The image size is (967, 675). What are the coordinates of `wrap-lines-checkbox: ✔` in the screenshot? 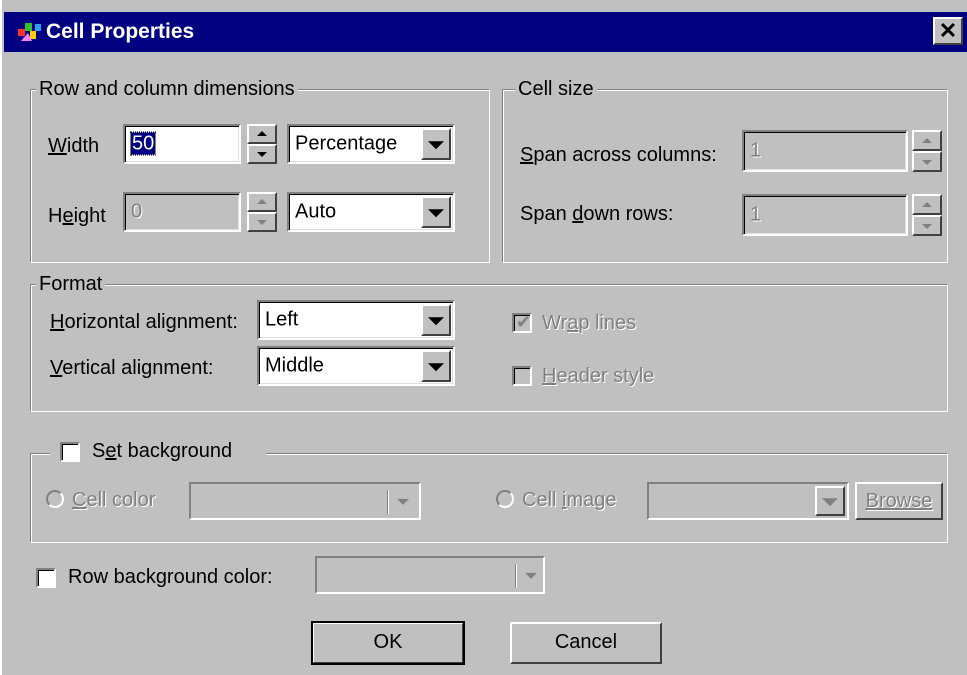 It's located at (522, 322).